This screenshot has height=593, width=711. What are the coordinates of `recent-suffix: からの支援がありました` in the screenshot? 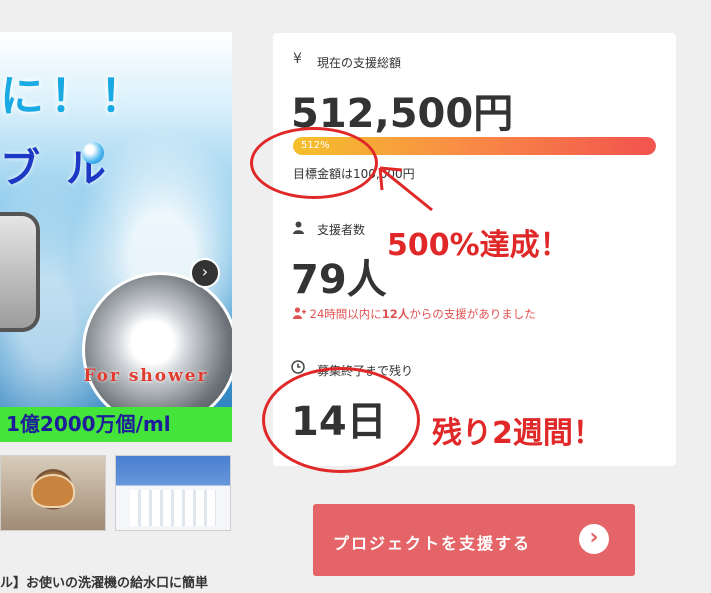 It's located at (472, 314).